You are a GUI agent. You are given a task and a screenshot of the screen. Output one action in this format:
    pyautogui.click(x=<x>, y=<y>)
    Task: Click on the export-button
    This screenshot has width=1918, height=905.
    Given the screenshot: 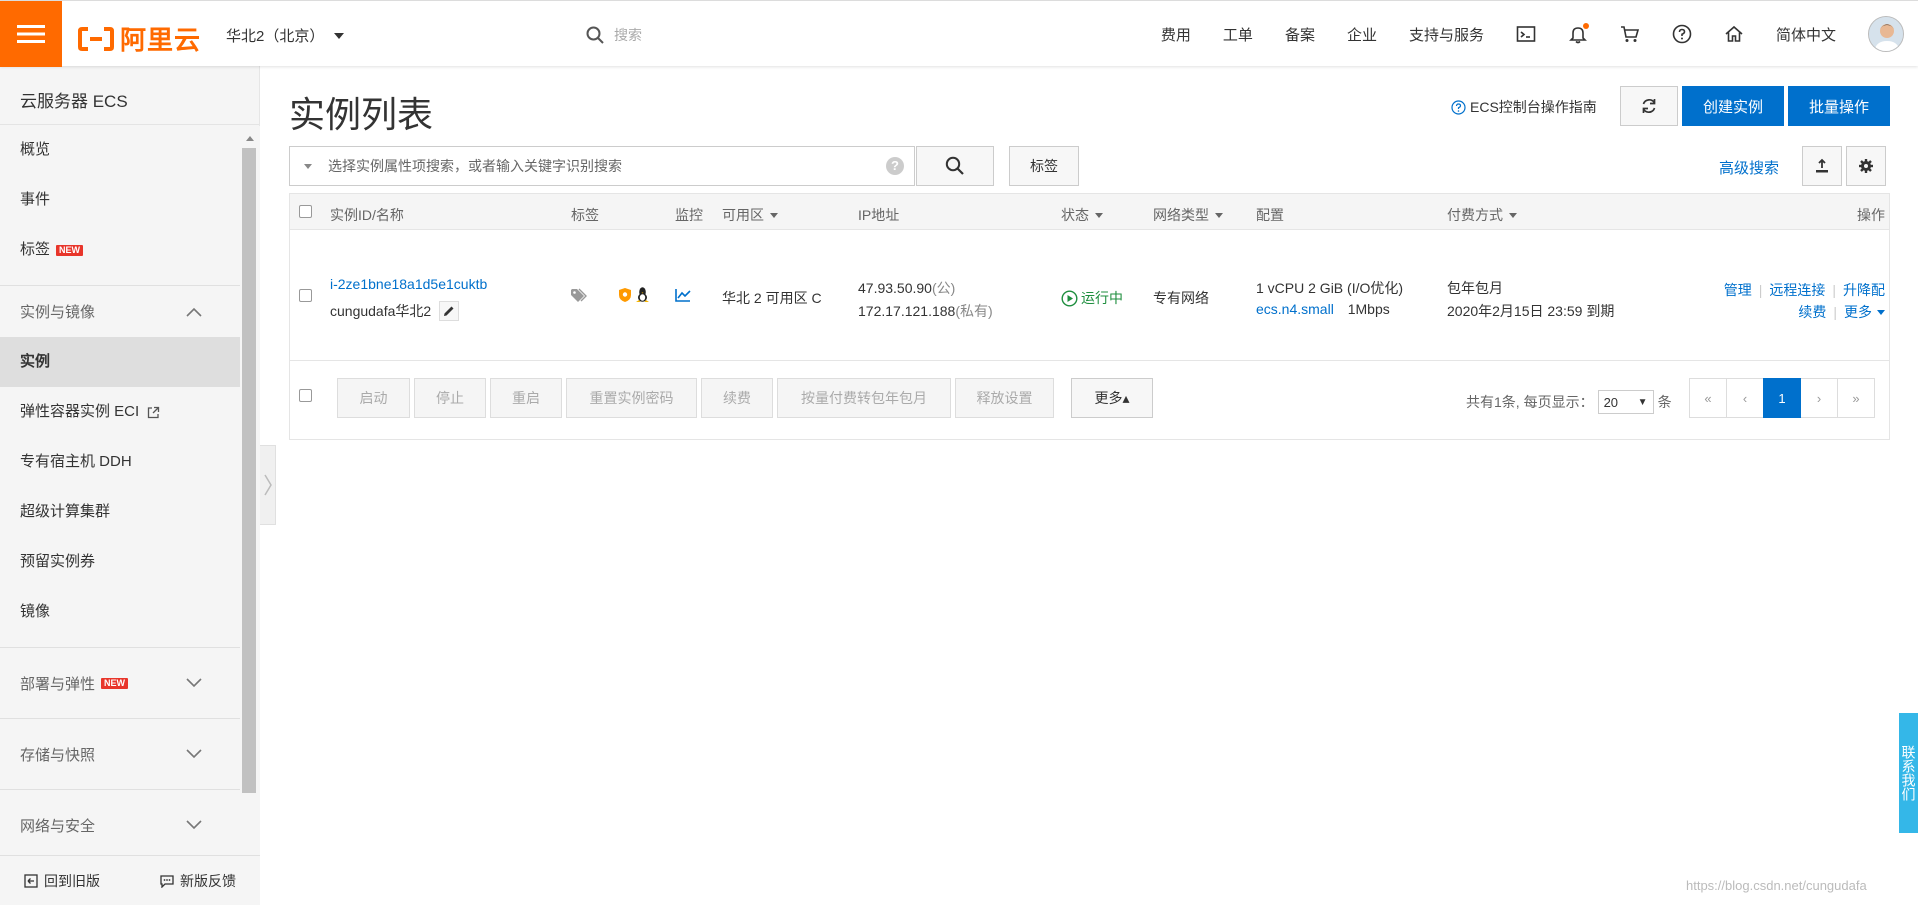 What is the action you would take?
    pyautogui.click(x=1822, y=166)
    